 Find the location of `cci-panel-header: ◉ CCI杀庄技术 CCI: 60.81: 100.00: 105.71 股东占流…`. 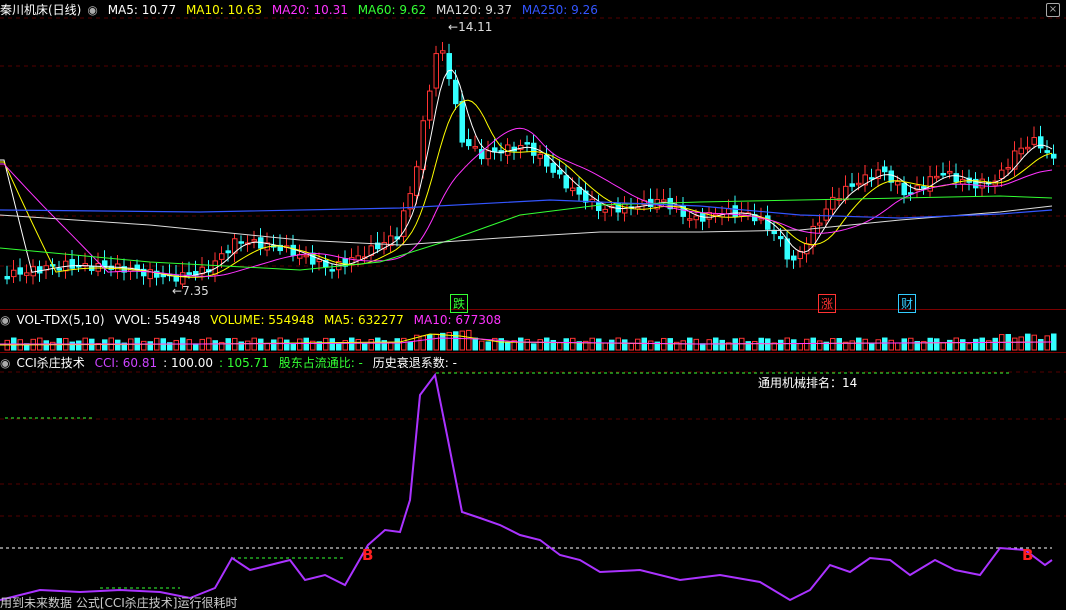

cci-panel-header: ◉ CCI杀庄技术 CCI: 60.81: 100.00: 105.71 股东占流… is located at coordinates (231, 363).